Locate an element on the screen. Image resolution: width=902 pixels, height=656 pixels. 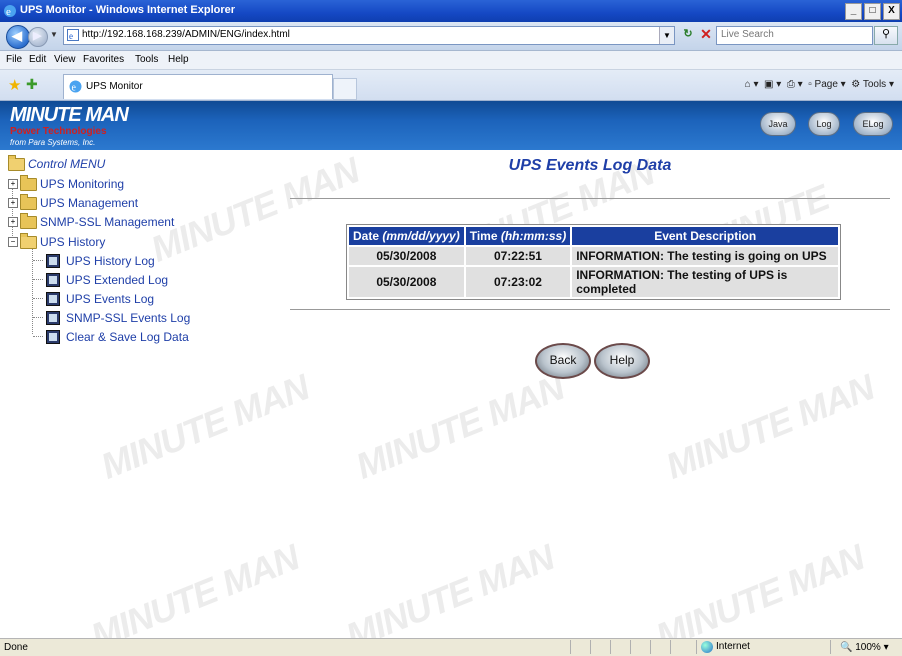
page-icon: e is located at coordinates (73, 35).